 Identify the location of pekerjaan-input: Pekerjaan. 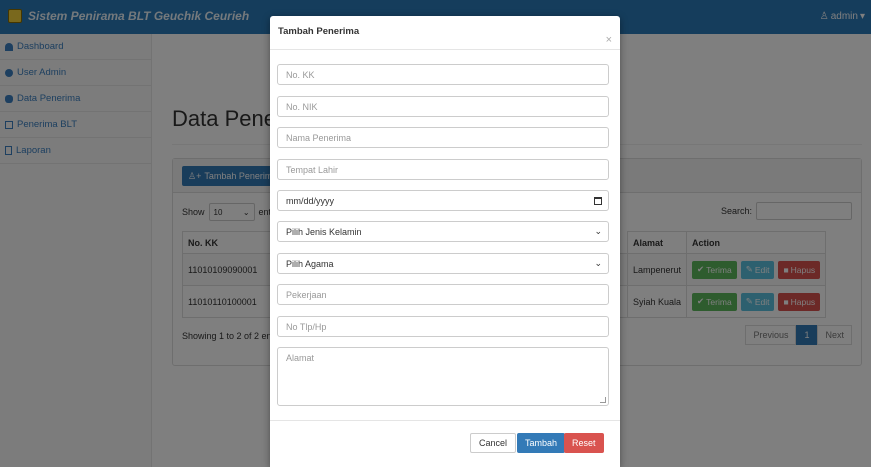
(443, 294).